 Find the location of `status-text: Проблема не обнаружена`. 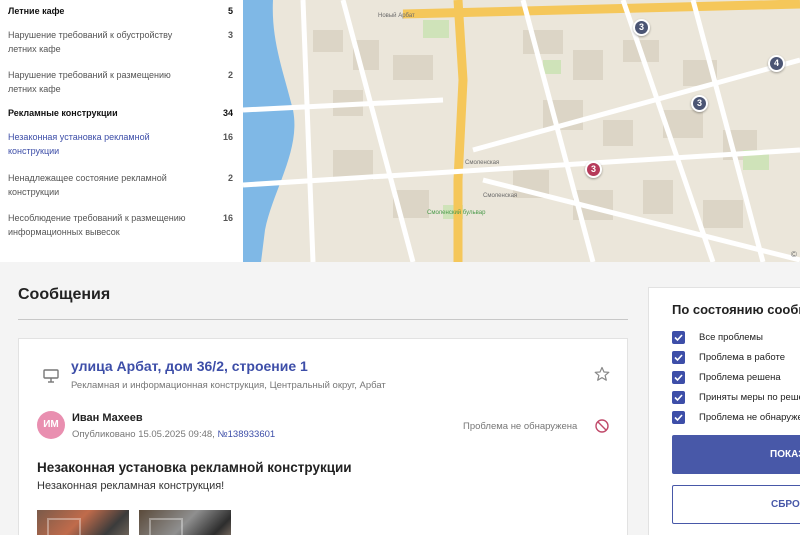

status-text: Проблема не обнаружена is located at coordinates (520, 426).